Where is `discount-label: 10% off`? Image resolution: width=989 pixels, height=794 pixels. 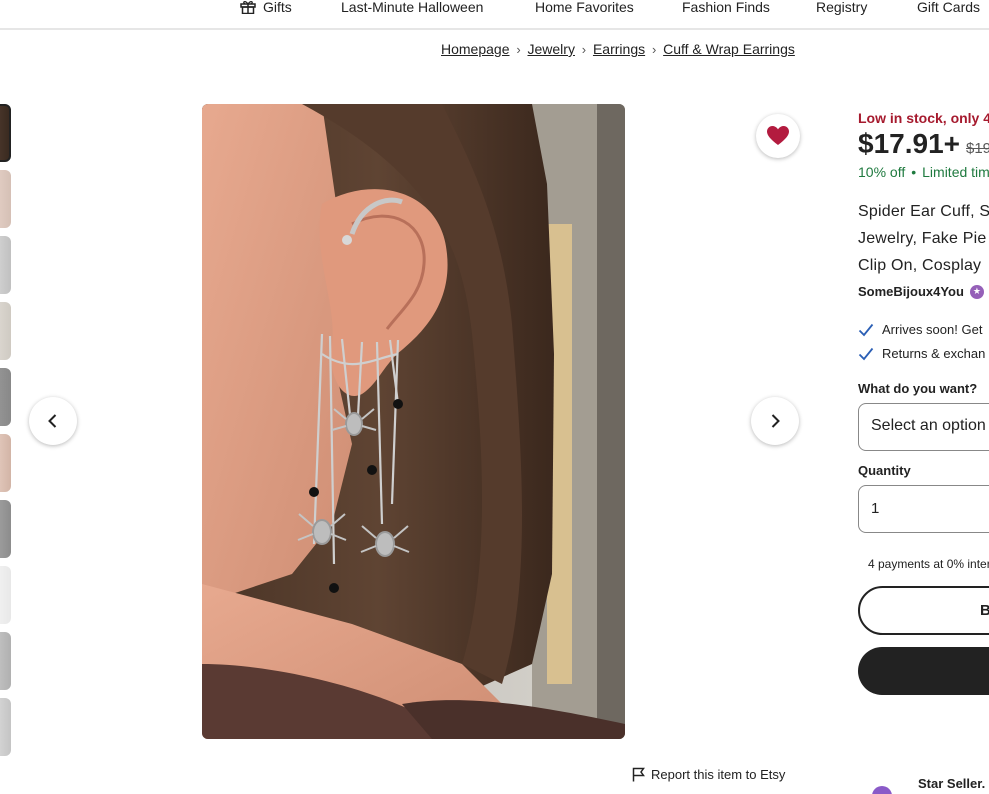
discount-label: 10% off is located at coordinates (882, 172).